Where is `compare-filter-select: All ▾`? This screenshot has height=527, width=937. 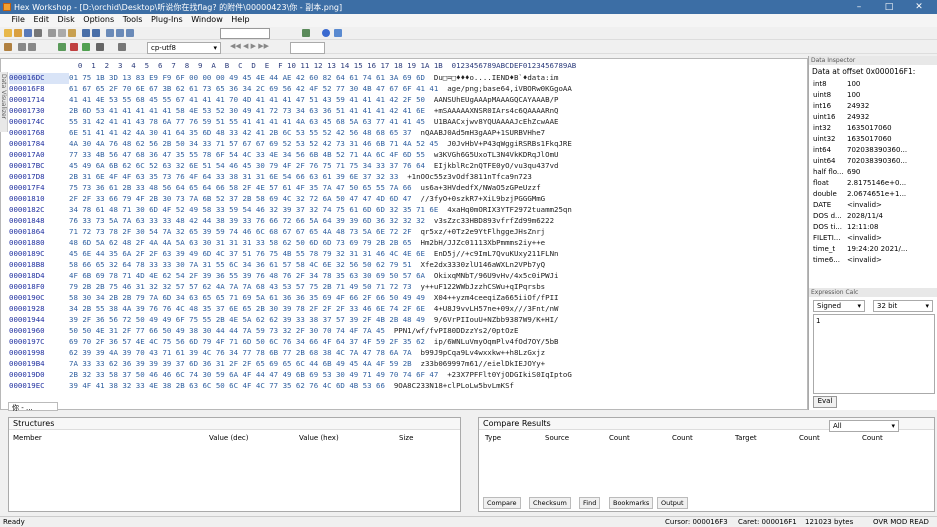
compare-filter-select: All ▾ is located at coordinates (864, 426).